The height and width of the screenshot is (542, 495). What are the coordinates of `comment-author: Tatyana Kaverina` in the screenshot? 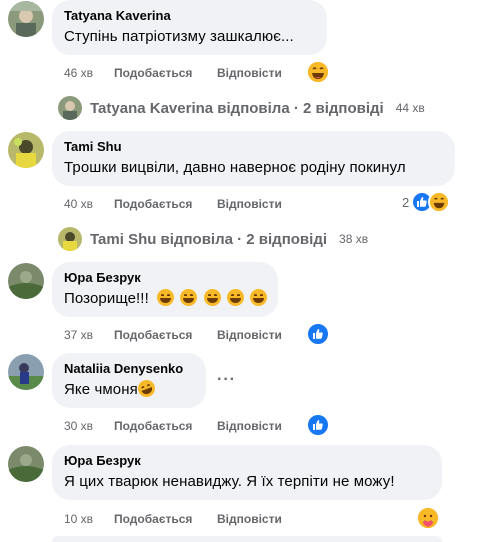 It's located at (189, 16).